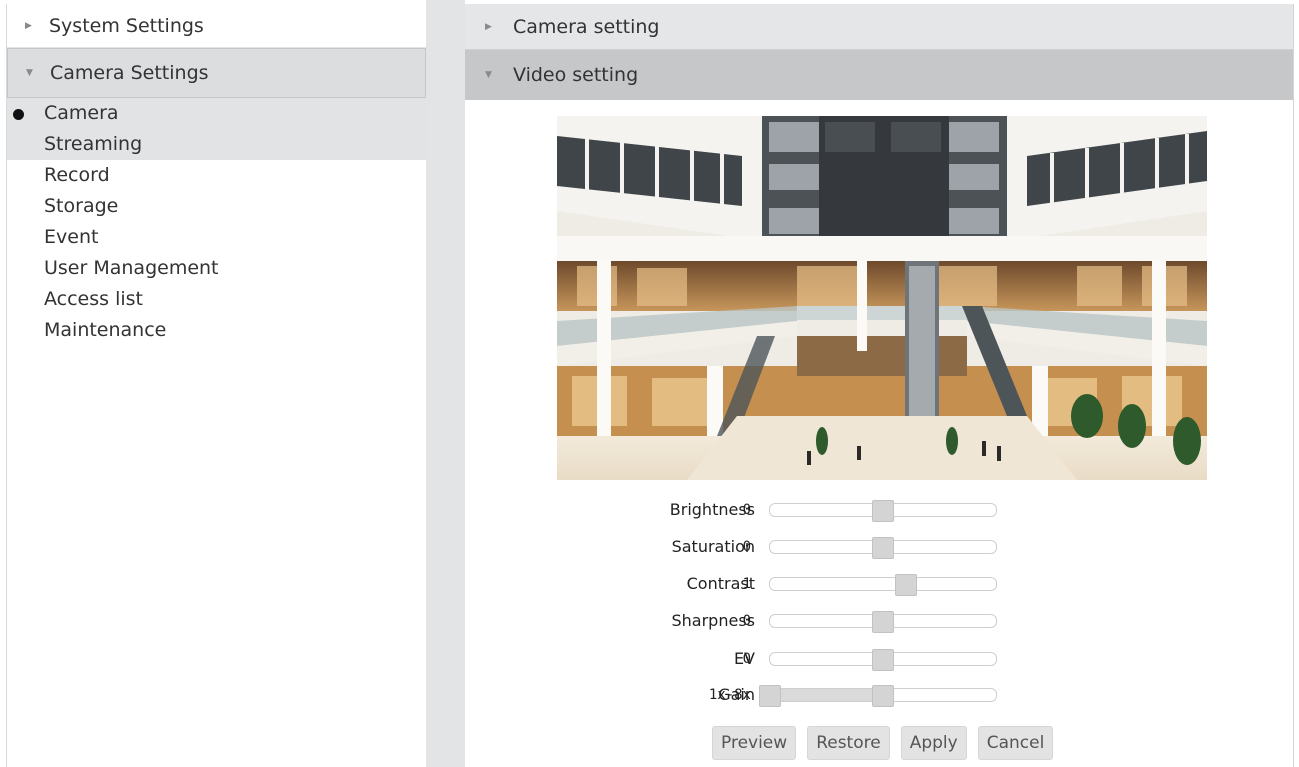  What do you see at coordinates (216, 73) in the screenshot?
I see `camera-settings-header: ▼ Camera Settings` at bounding box center [216, 73].